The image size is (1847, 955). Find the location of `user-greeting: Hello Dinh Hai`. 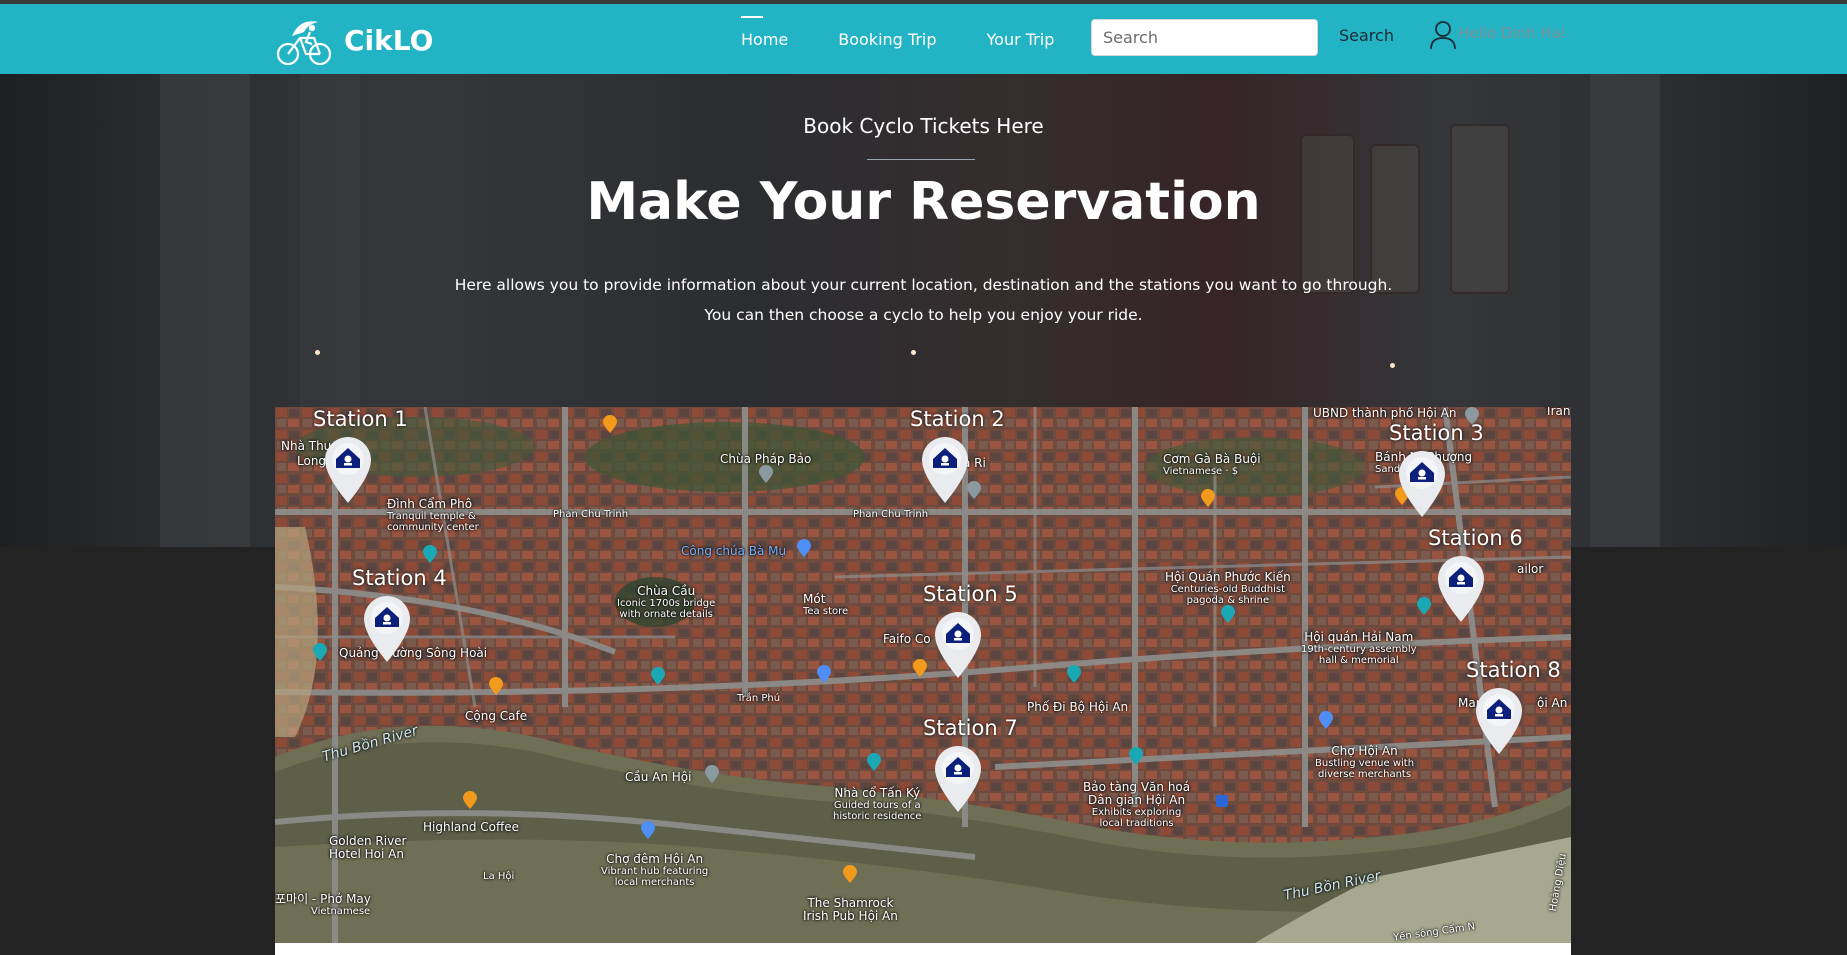

user-greeting: Hello Dinh Hai is located at coordinates (1511, 33).